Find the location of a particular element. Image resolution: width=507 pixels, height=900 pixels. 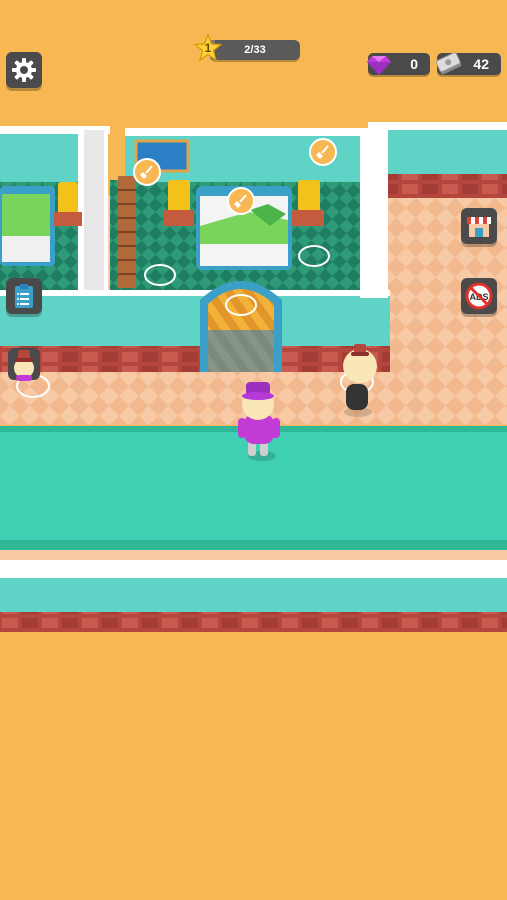

shop-icon is located at coordinates (479, 227).